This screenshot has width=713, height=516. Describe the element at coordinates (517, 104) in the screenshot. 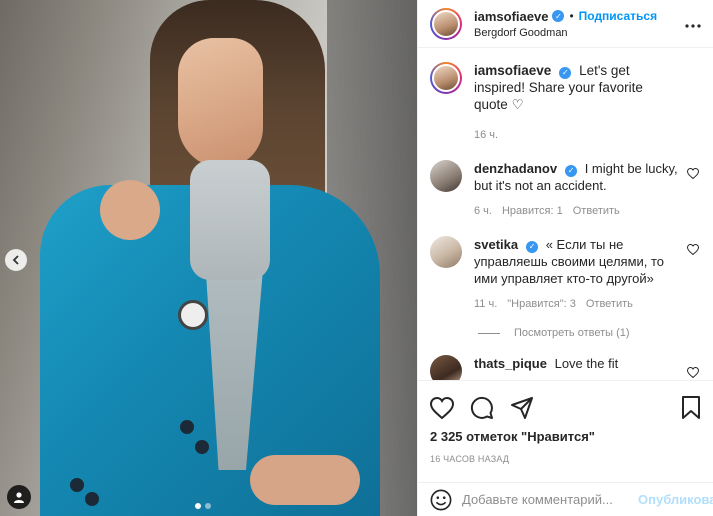

I see `heart-outline-emoji: ♡` at that location.